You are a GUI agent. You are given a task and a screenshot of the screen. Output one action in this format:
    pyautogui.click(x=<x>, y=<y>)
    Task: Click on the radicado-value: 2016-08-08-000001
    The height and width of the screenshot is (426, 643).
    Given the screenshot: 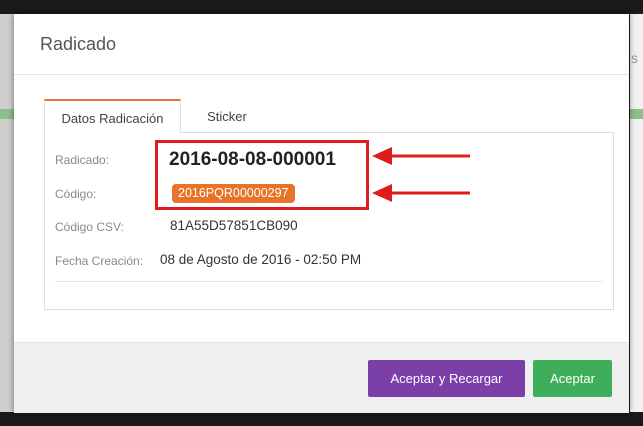 What is the action you would take?
    pyautogui.click(x=252, y=159)
    